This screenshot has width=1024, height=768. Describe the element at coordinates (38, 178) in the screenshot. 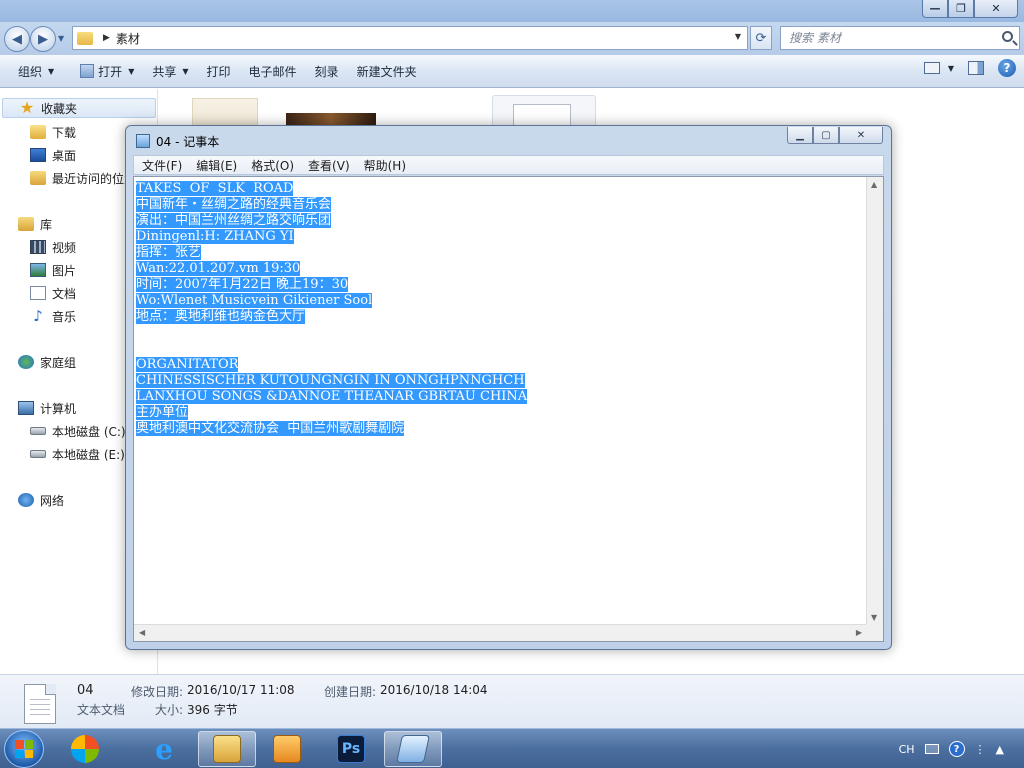

I see `recent-places-icon` at that location.